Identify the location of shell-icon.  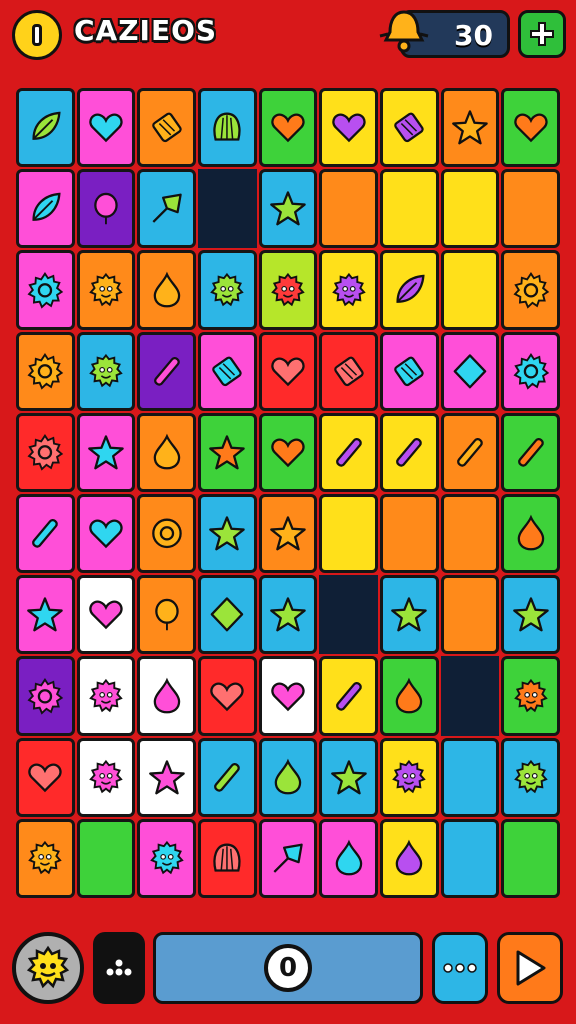
(227, 126).